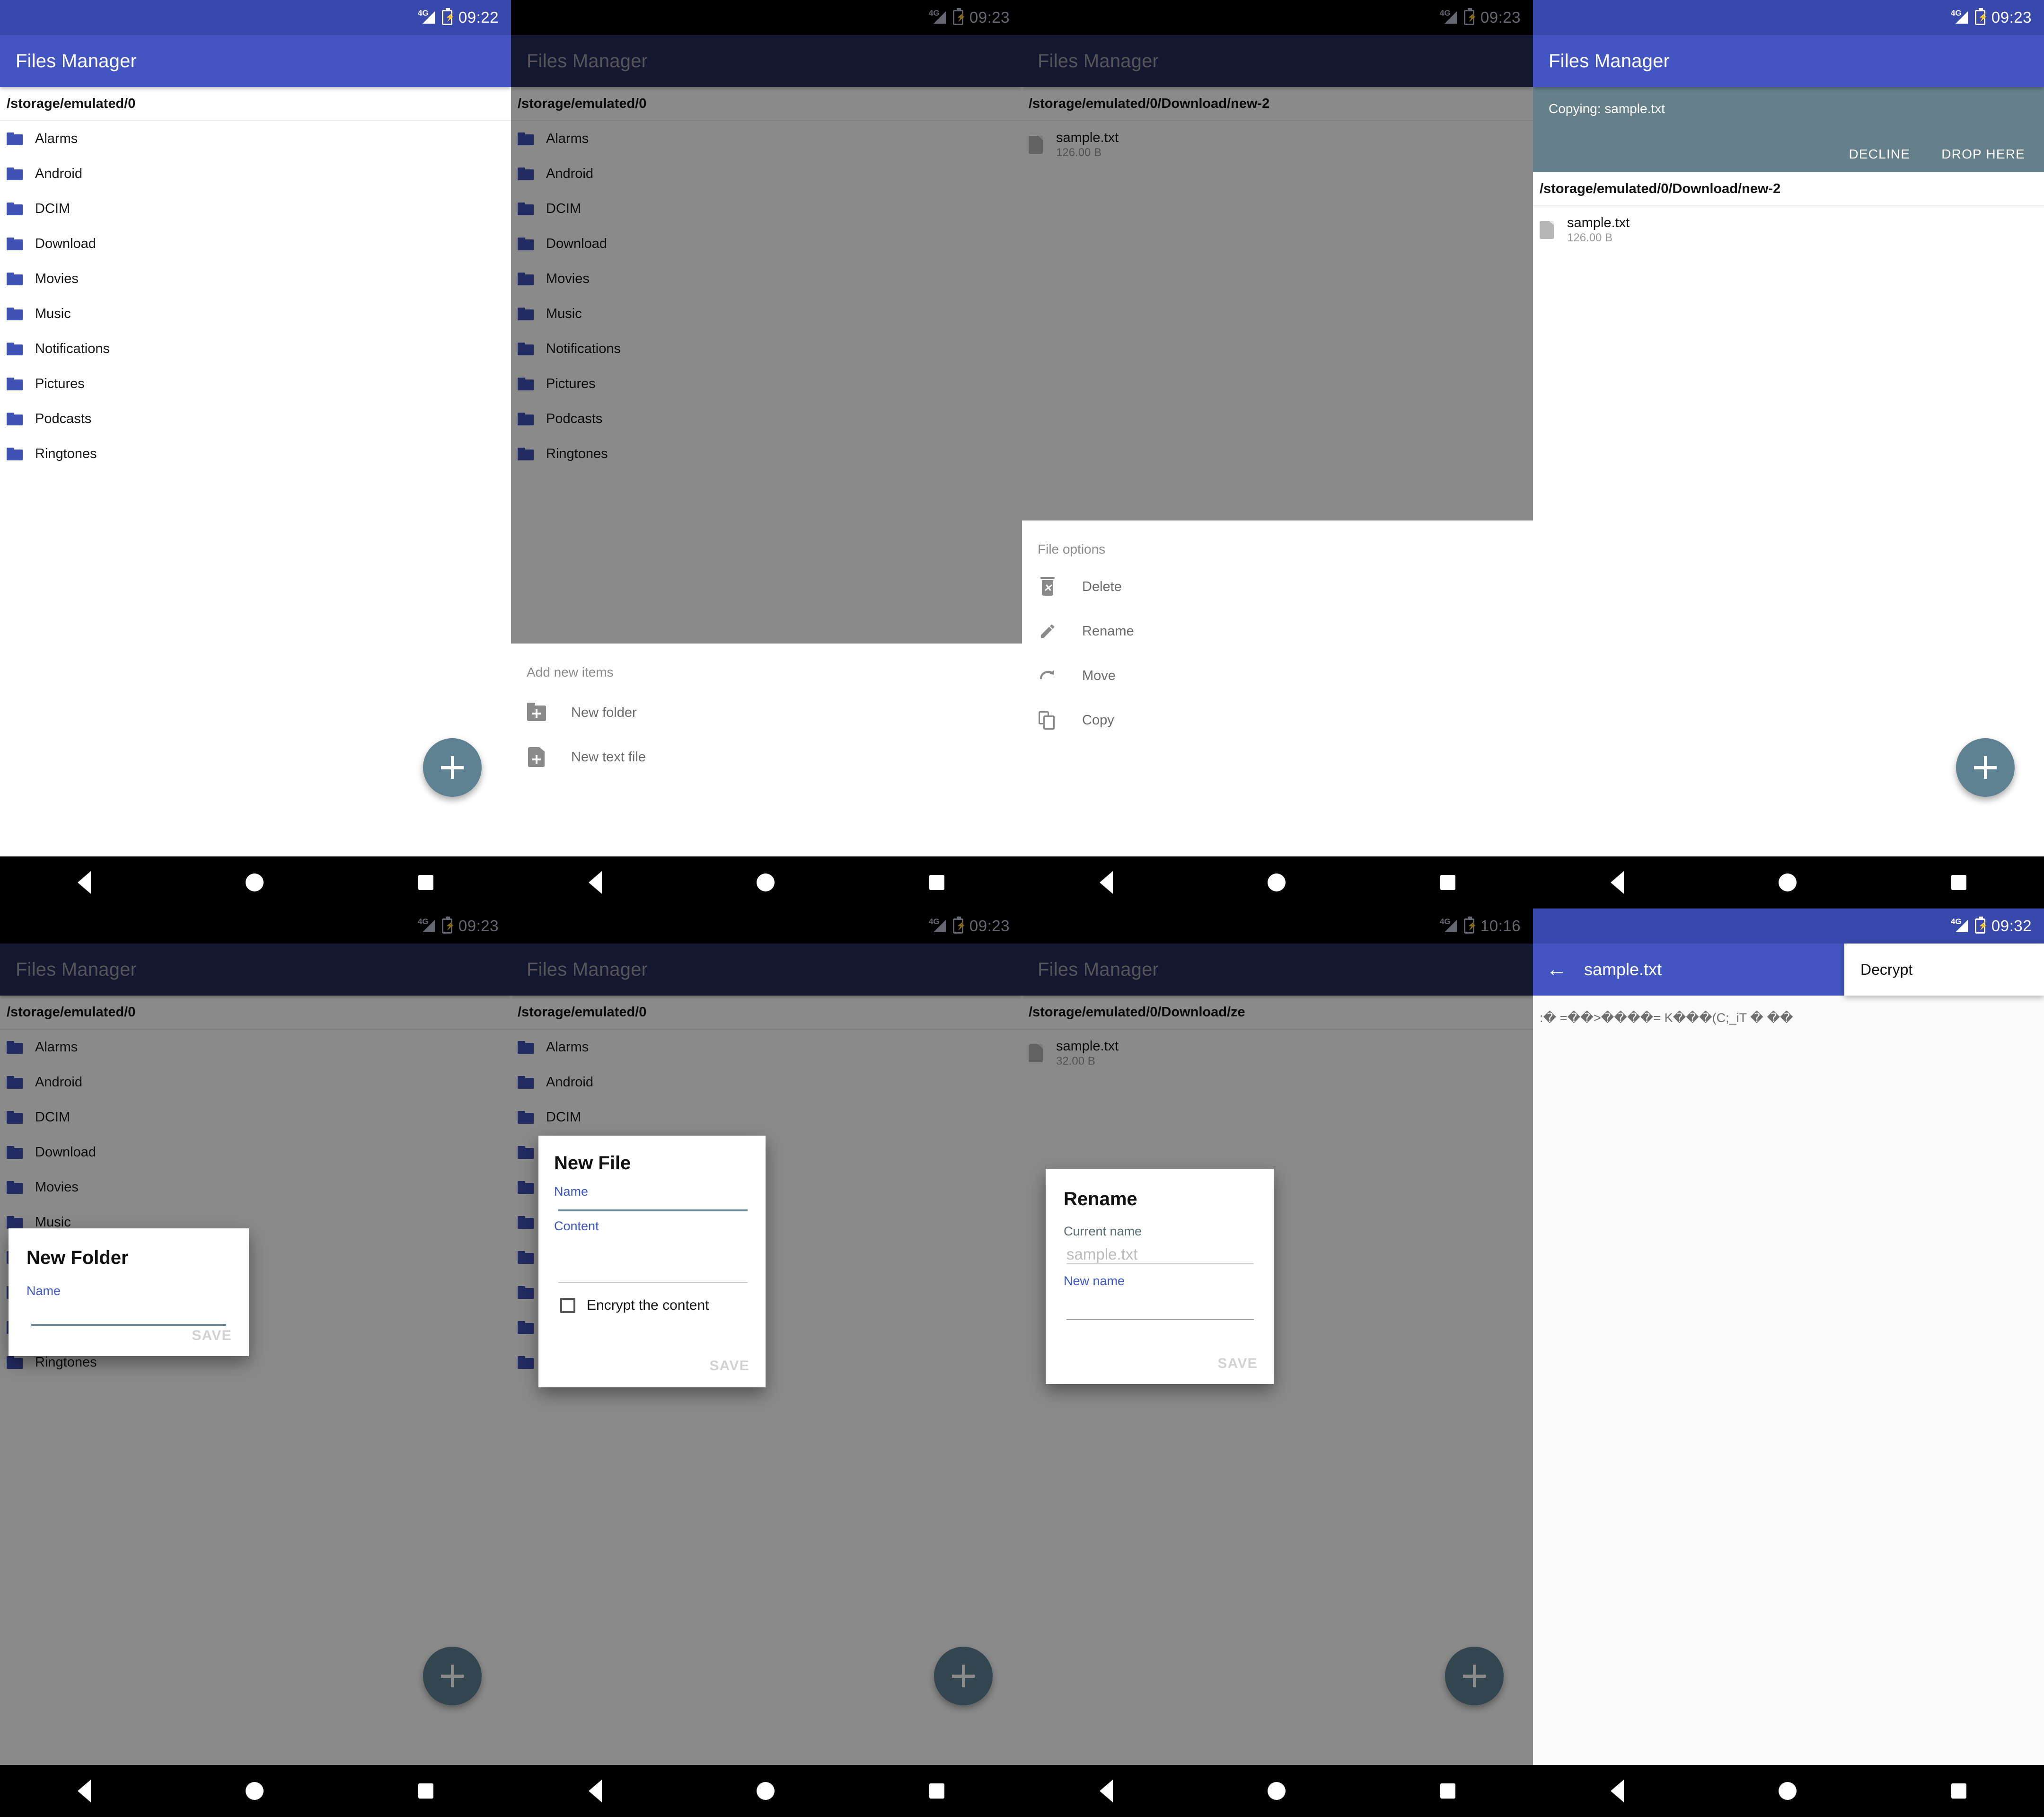  I want to click on sheet-item-new-folder: New folder, so click(766, 712).